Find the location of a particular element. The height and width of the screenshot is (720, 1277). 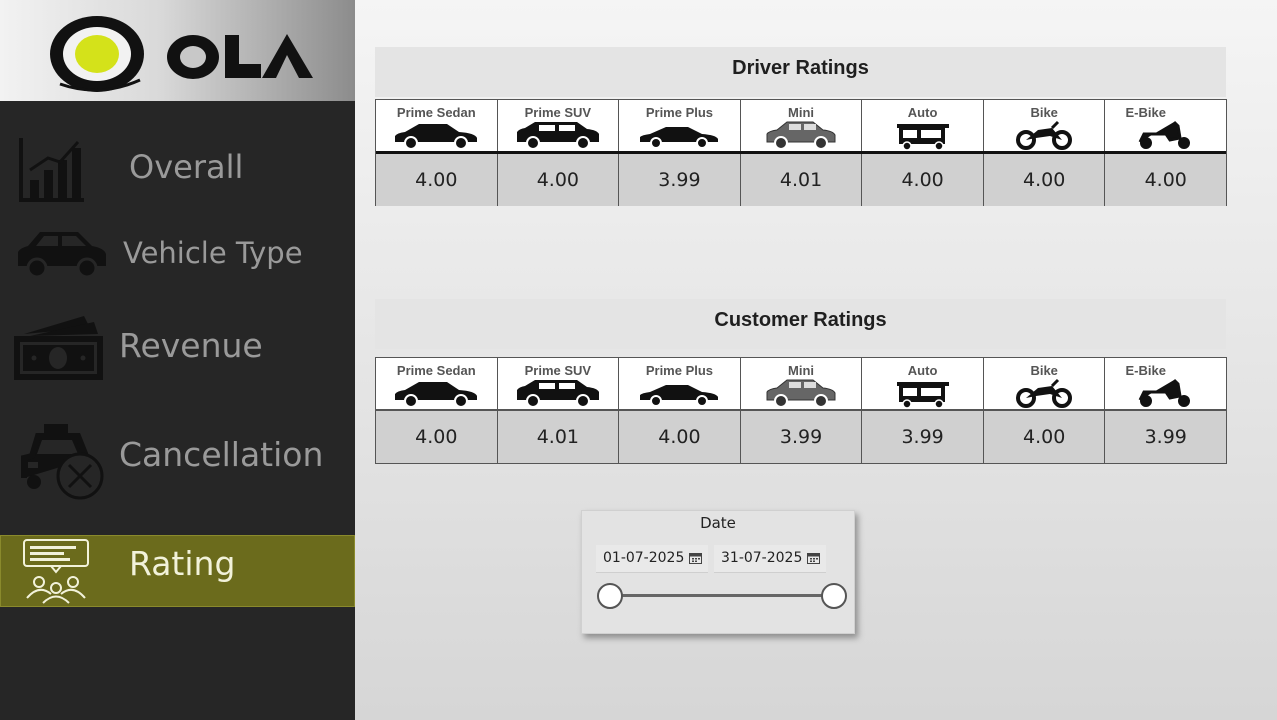

nav-label: Cancellation is located at coordinates (221, 454).